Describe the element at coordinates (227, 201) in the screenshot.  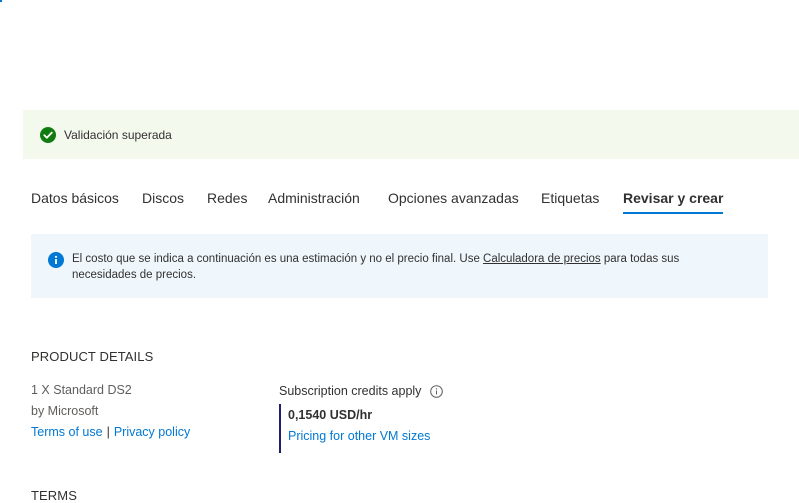
I see `tab-redes: Redes` at that location.